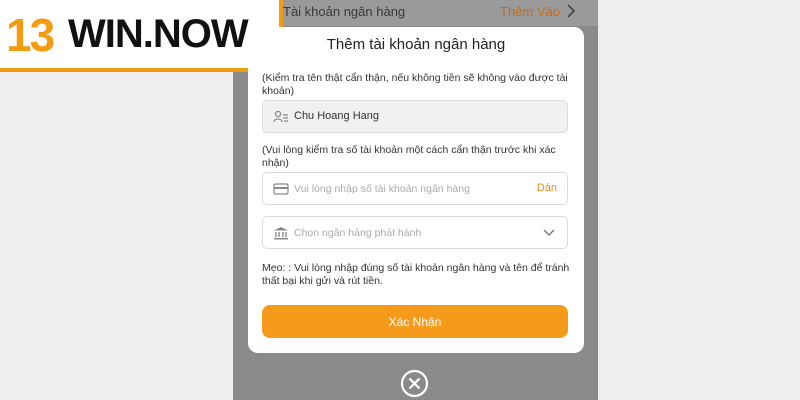 This screenshot has width=800, height=400. Describe the element at coordinates (337, 116) in the screenshot. I see `account-holder-value: Chu Hoang Hang` at that location.